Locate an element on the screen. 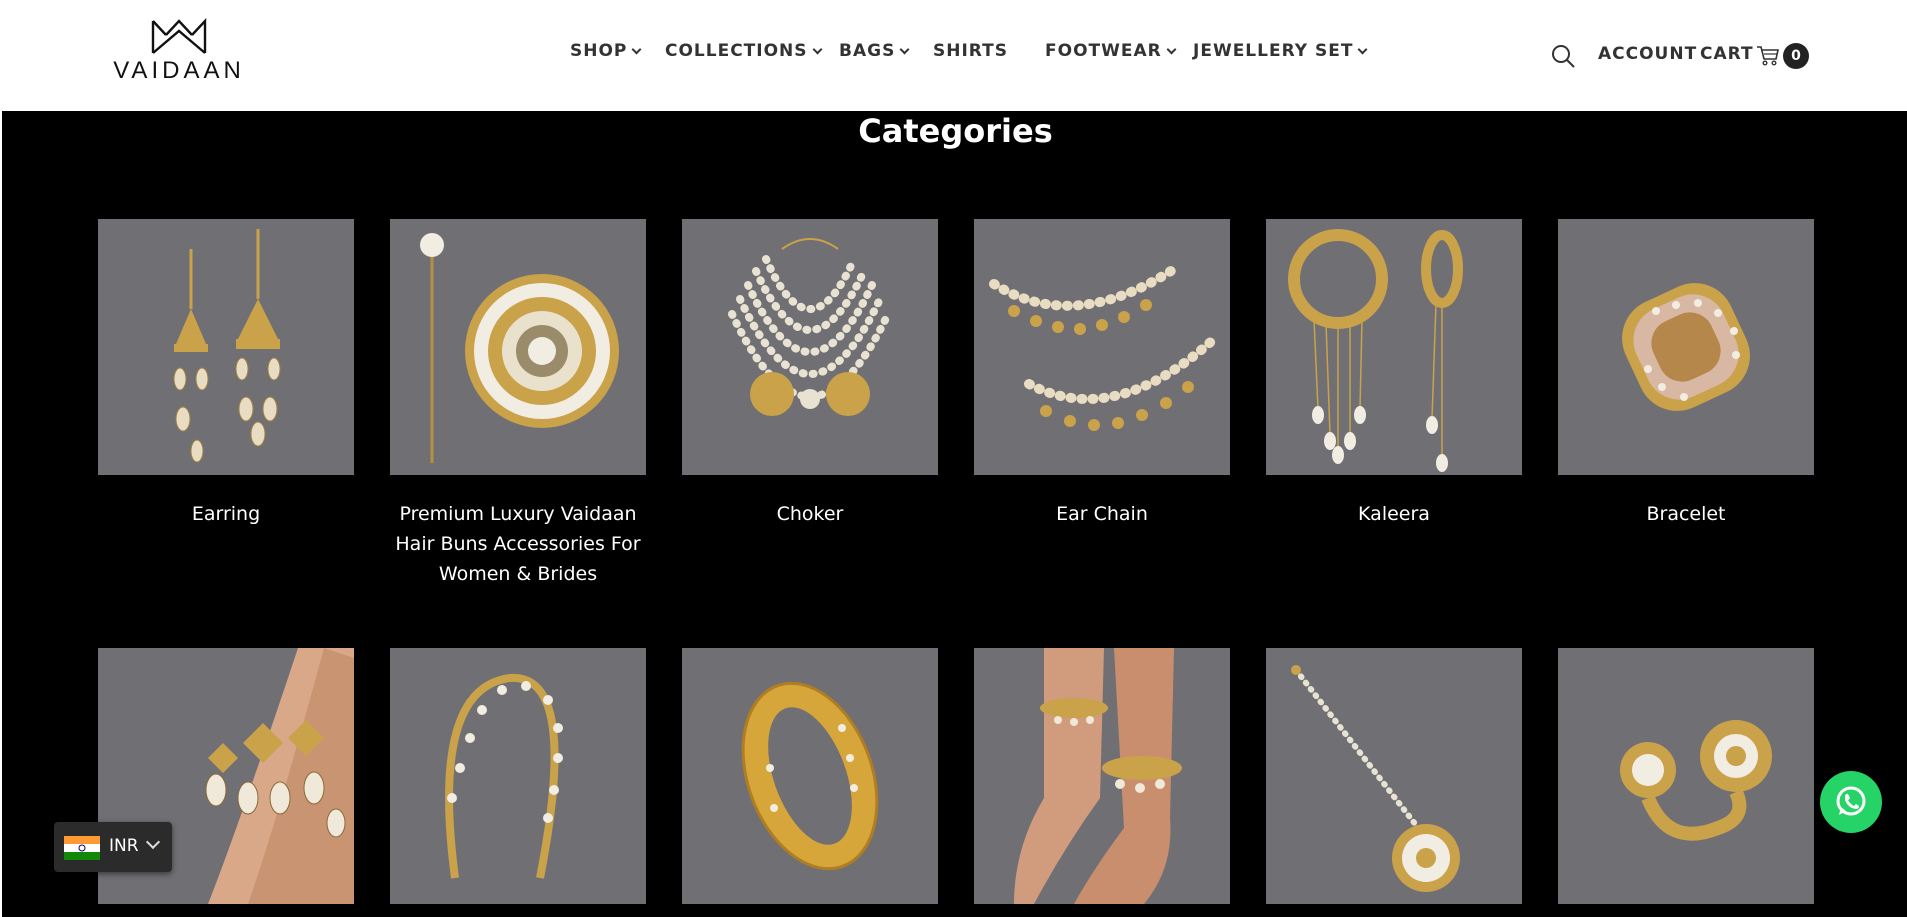  whatsapp-button is located at coordinates (1851, 802).